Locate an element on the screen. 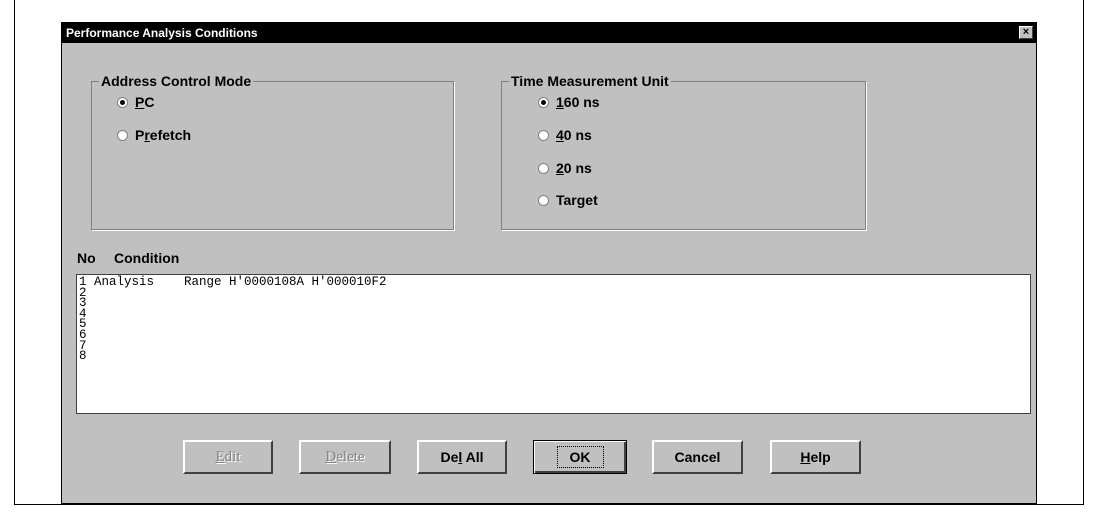 Image resolution: width=1098 pixels, height=521 pixels. radio-40ns-label: 40 ns is located at coordinates (574, 135).